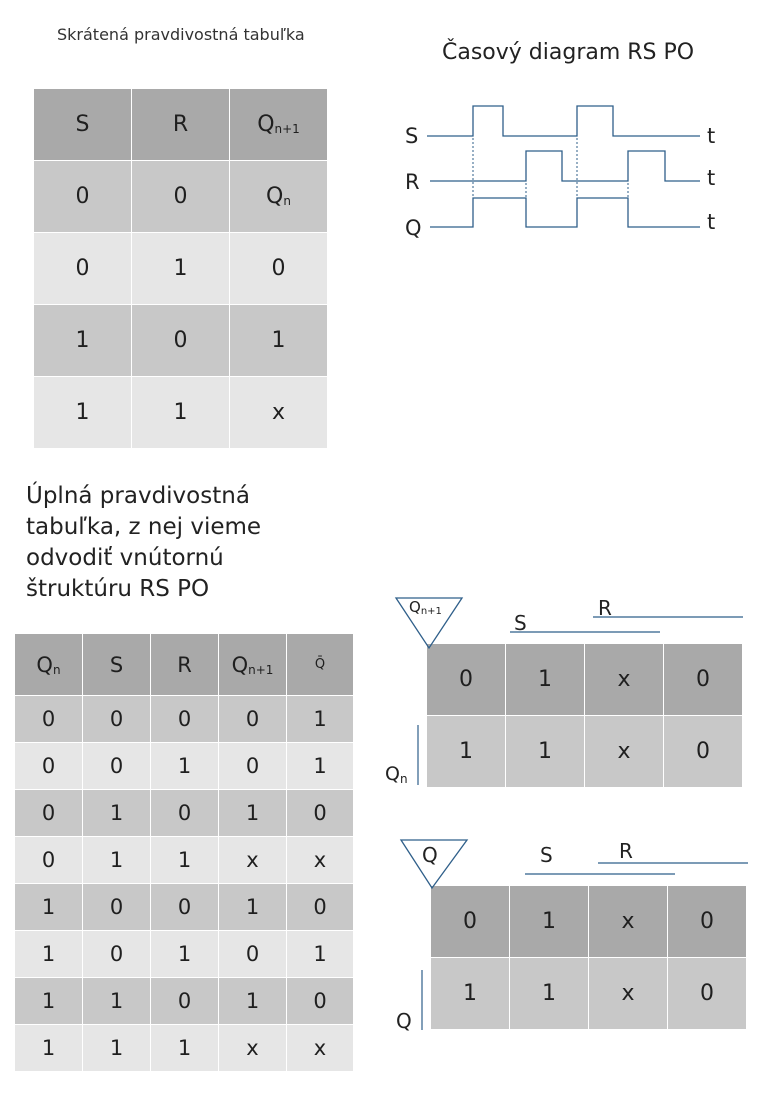  Describe the element at coordinates (413, 228) in the screenshot. I see `signal-label-q: Q` at that location.